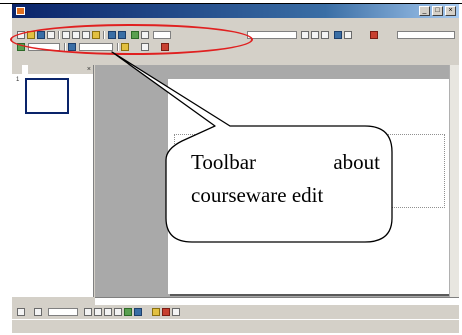  I want to click on line-icon, so click(88, 312).